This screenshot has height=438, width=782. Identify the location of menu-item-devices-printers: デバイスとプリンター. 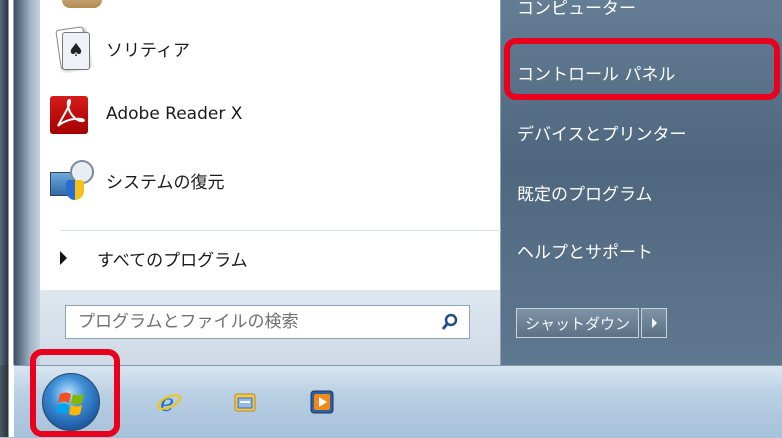
(602, 132).